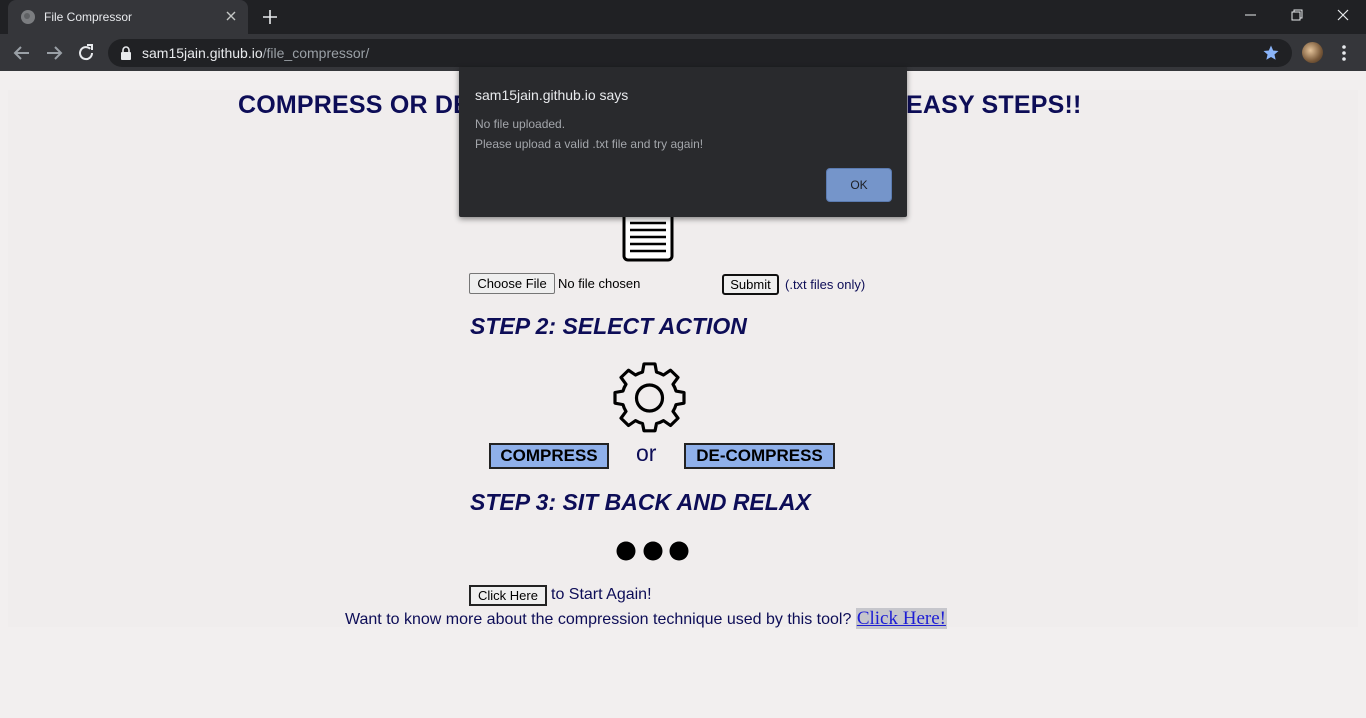 This screenshot has height=718, width=1366. I want to click on forward-arrow-icon, so click(54, 53).